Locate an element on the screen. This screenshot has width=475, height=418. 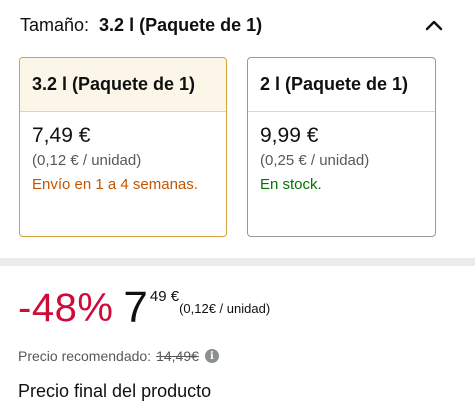
collapse-button is located at coordinates (434, 25).